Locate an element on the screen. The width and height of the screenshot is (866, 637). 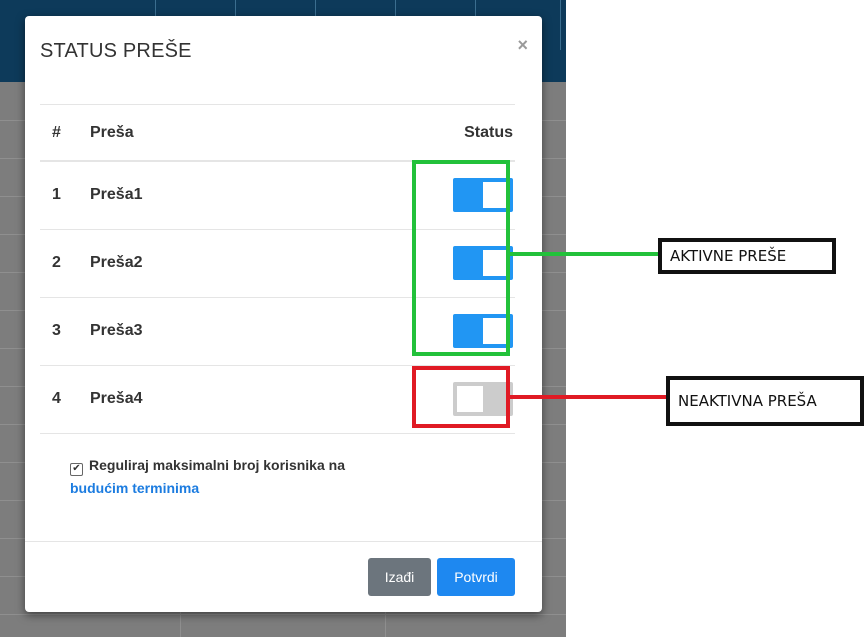
press-name: Preša2 is located at coordinates (116, 262).